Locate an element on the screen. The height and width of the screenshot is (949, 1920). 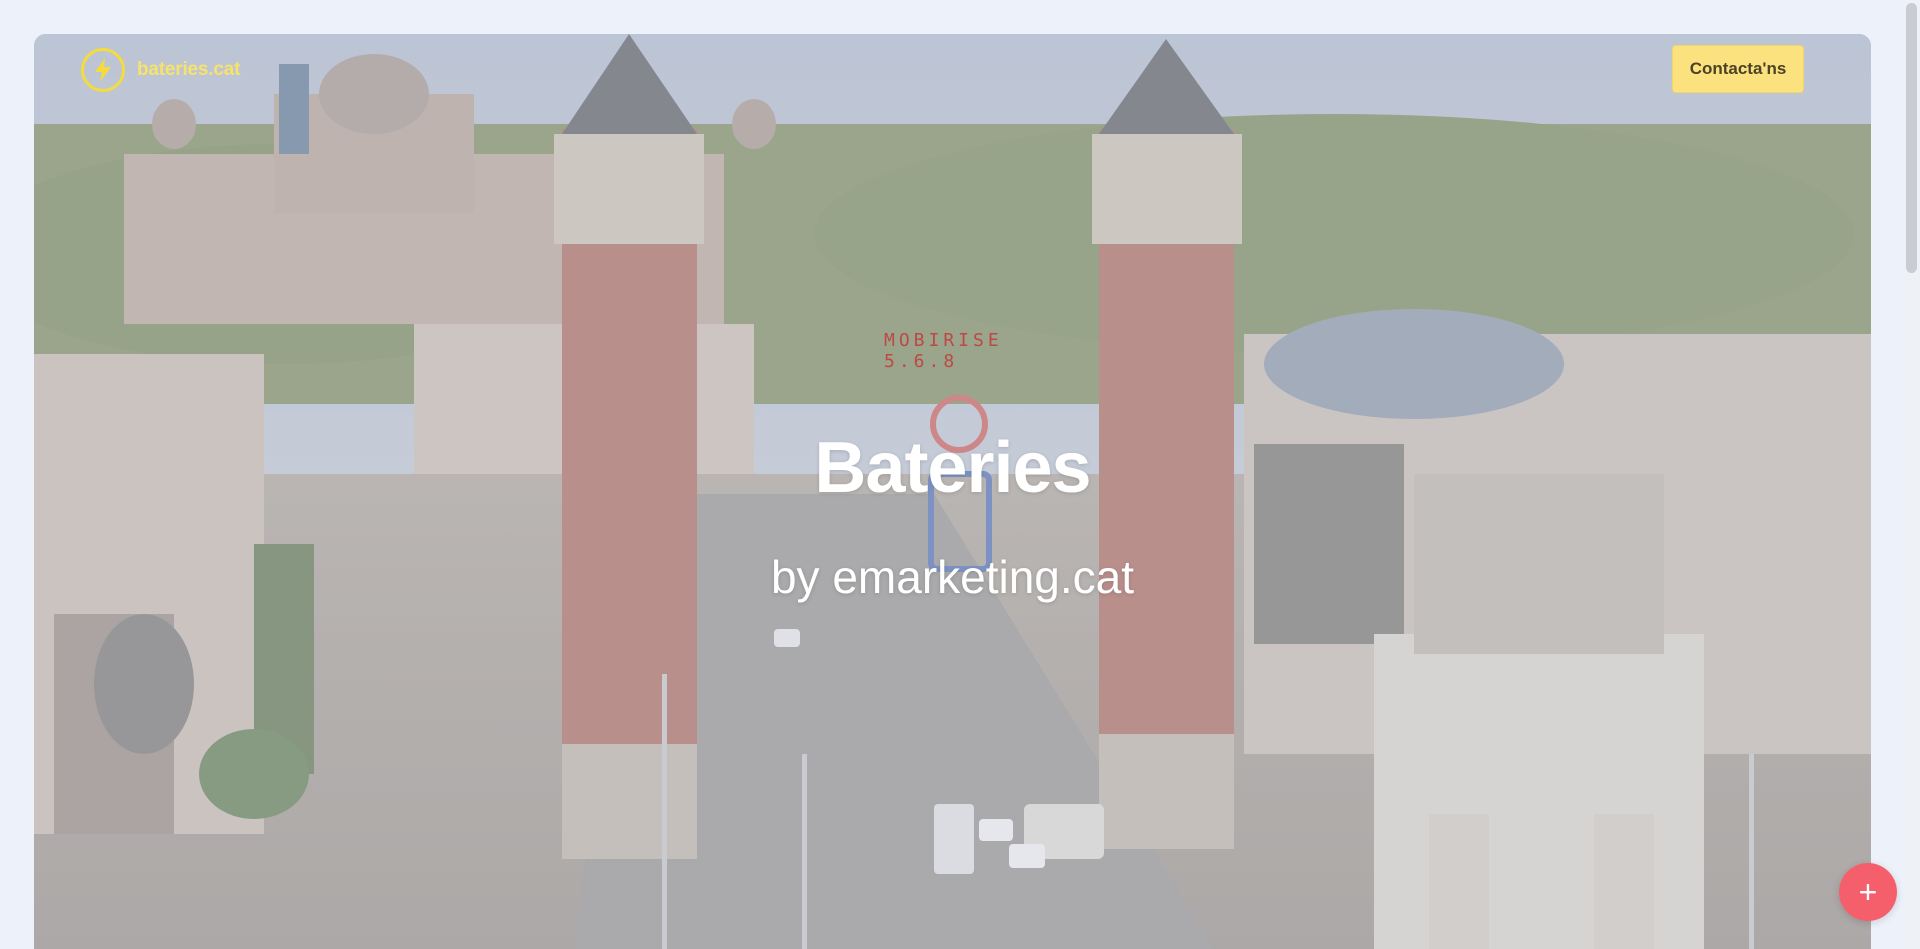
lightning-icon is located at coordinates (103, 70).